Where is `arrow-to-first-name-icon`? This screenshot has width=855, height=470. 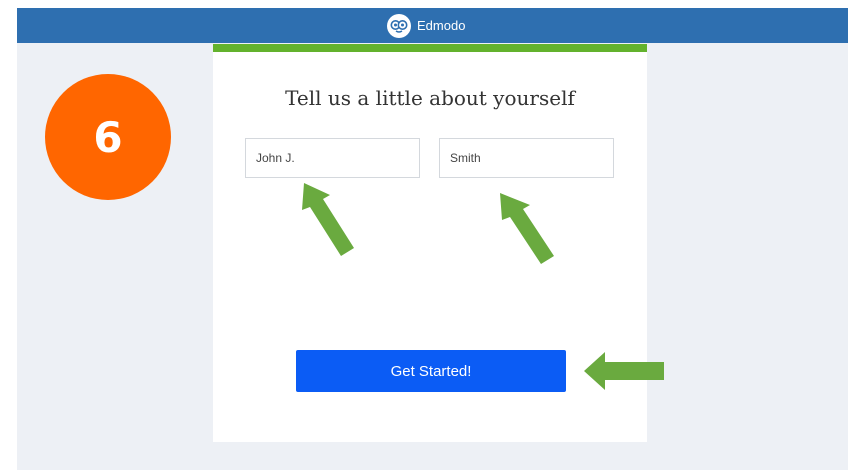 arrow-to-first-name-icon is located at coordinates (328, 219).